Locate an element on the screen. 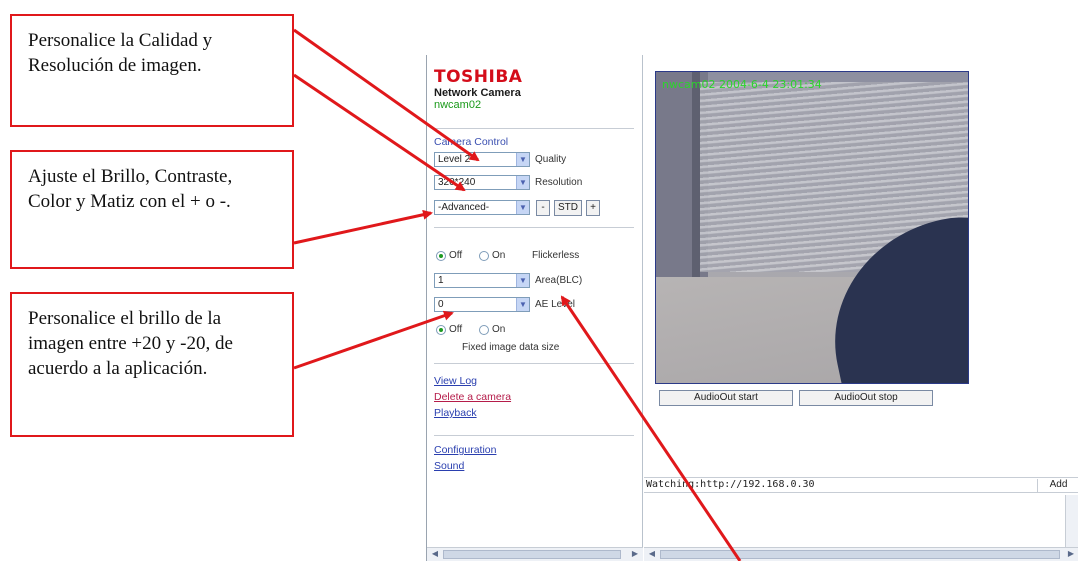 Image resolution: width=1078 pixels, height=561 pixels. advanced-value: -Advanced- is located at coordinates (464, 207).